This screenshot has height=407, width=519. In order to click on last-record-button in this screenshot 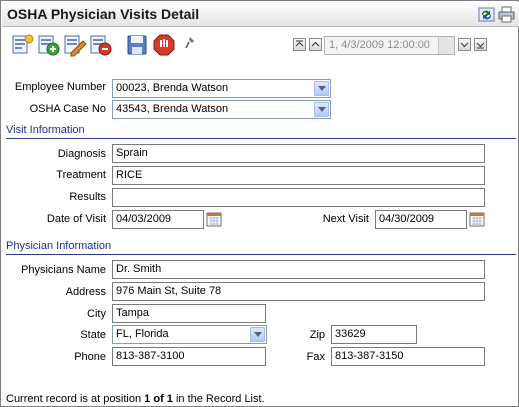, I will do `click(480, 44)`.